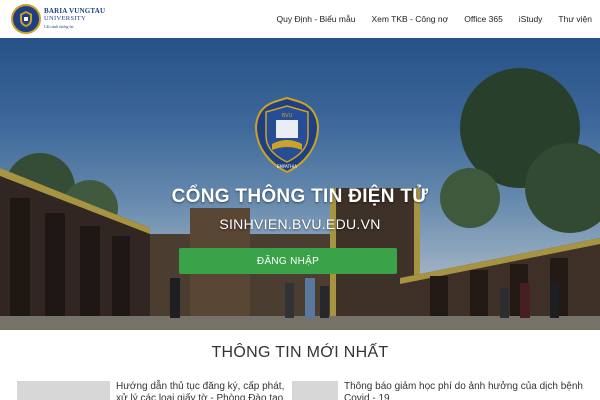  Describe the element at coordinates (575, 19) in the screenshot. I see `nav-item-library: Thư viện` at that location.